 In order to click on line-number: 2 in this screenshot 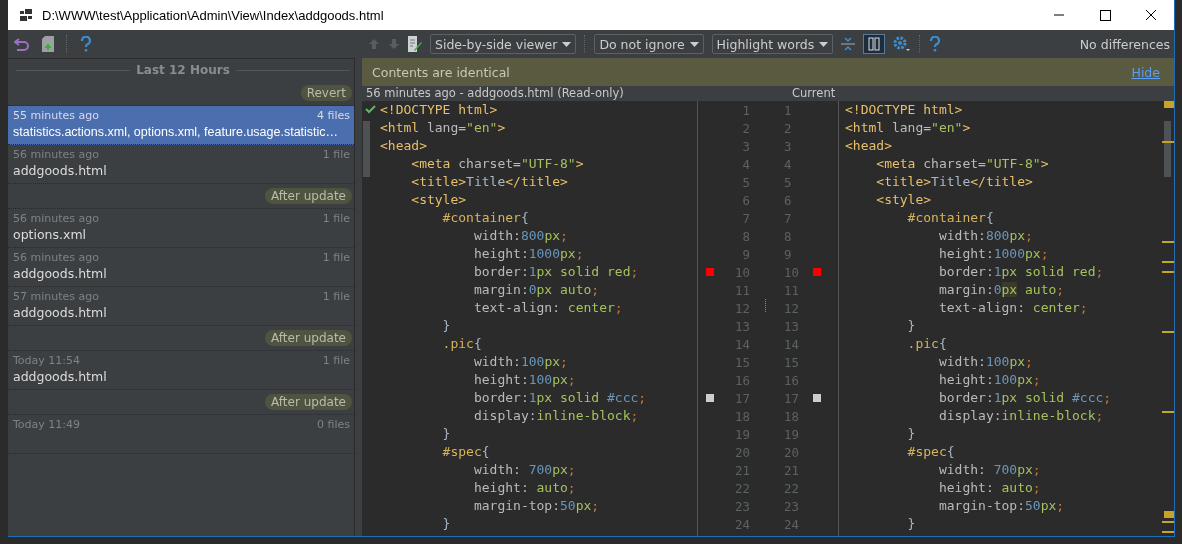, I will do `click(788, 128)`.